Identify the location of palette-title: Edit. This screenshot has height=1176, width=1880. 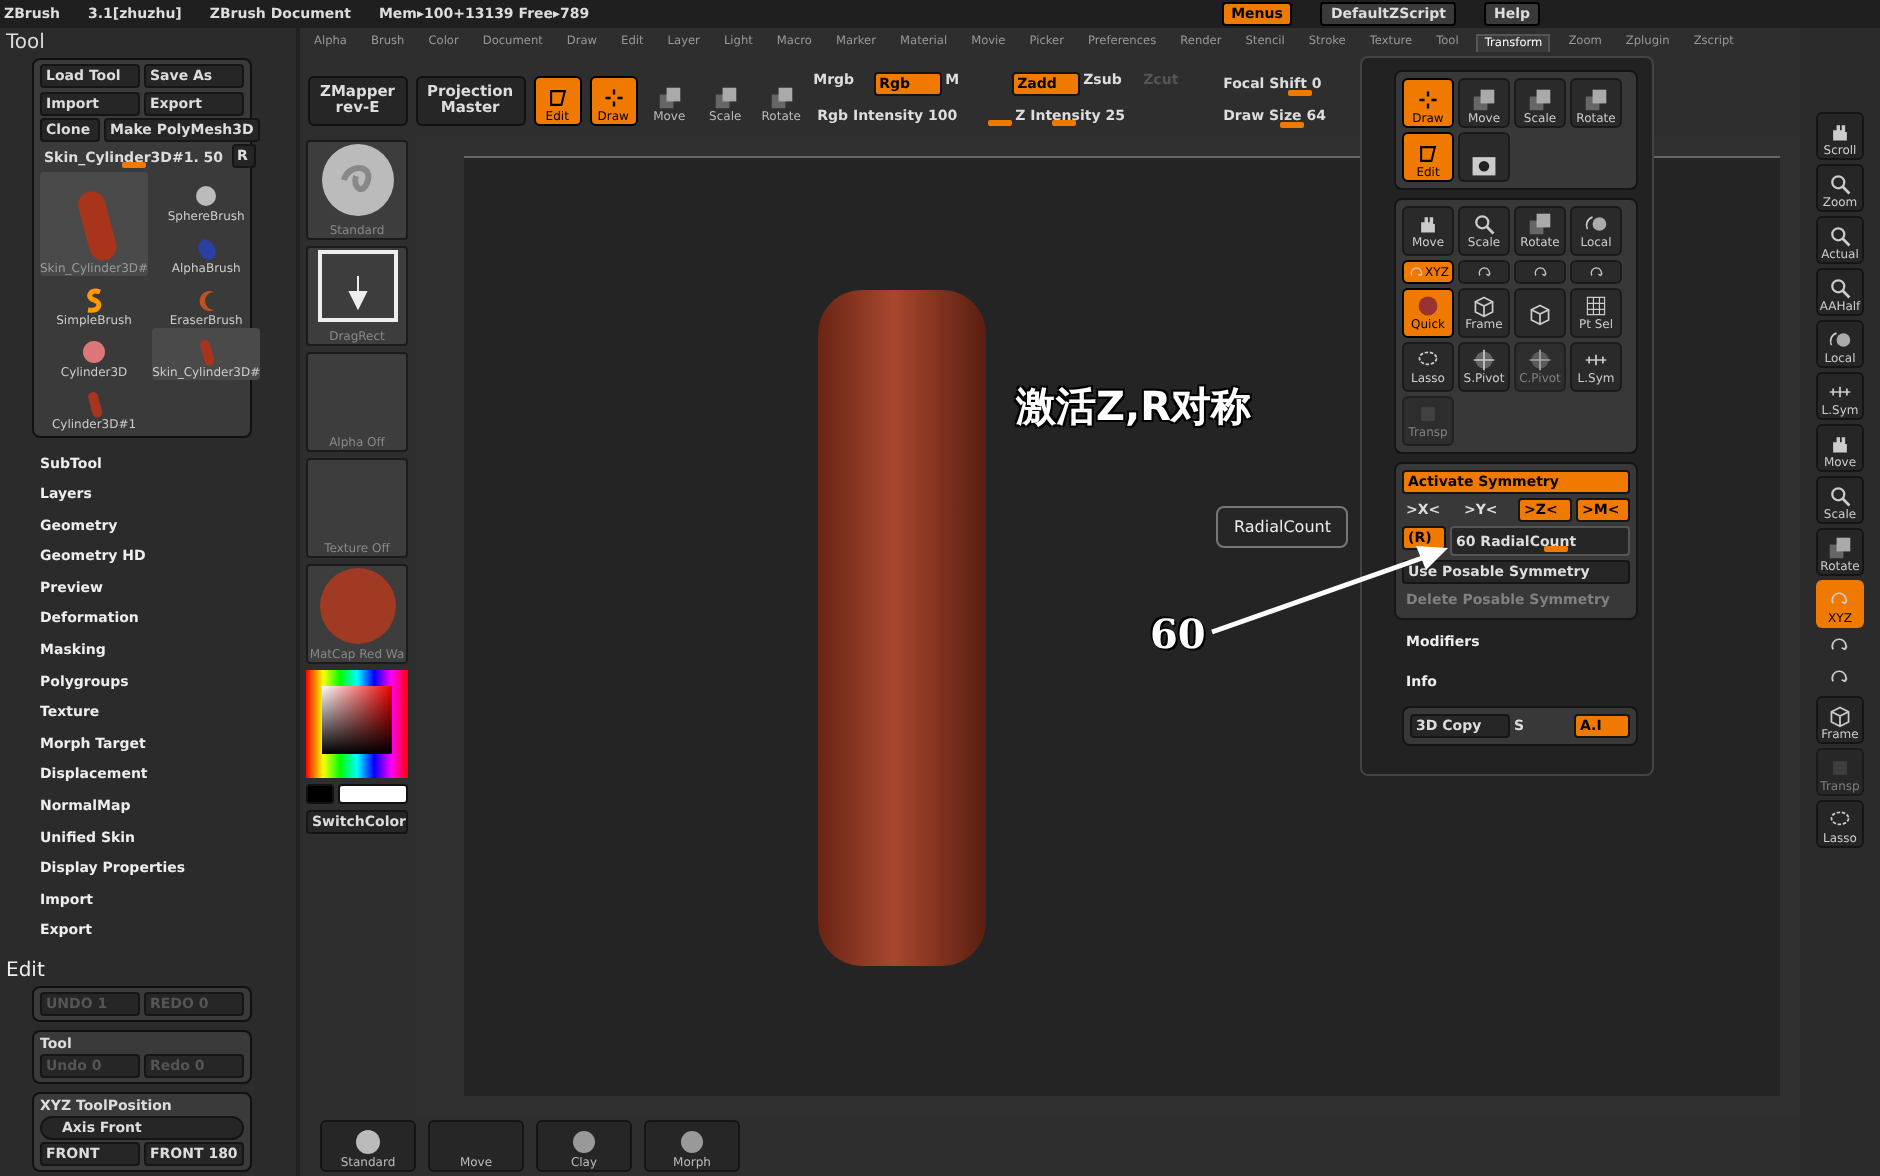
(26, 971).